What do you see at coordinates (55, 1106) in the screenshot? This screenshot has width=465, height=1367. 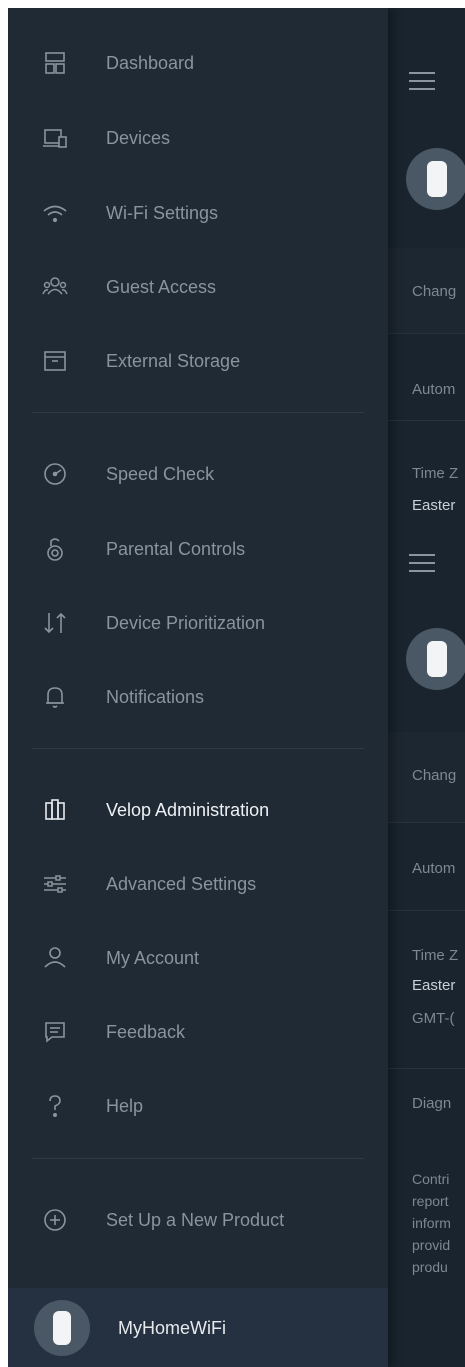 I see `help-icon` at bounding box center [55, 1106].